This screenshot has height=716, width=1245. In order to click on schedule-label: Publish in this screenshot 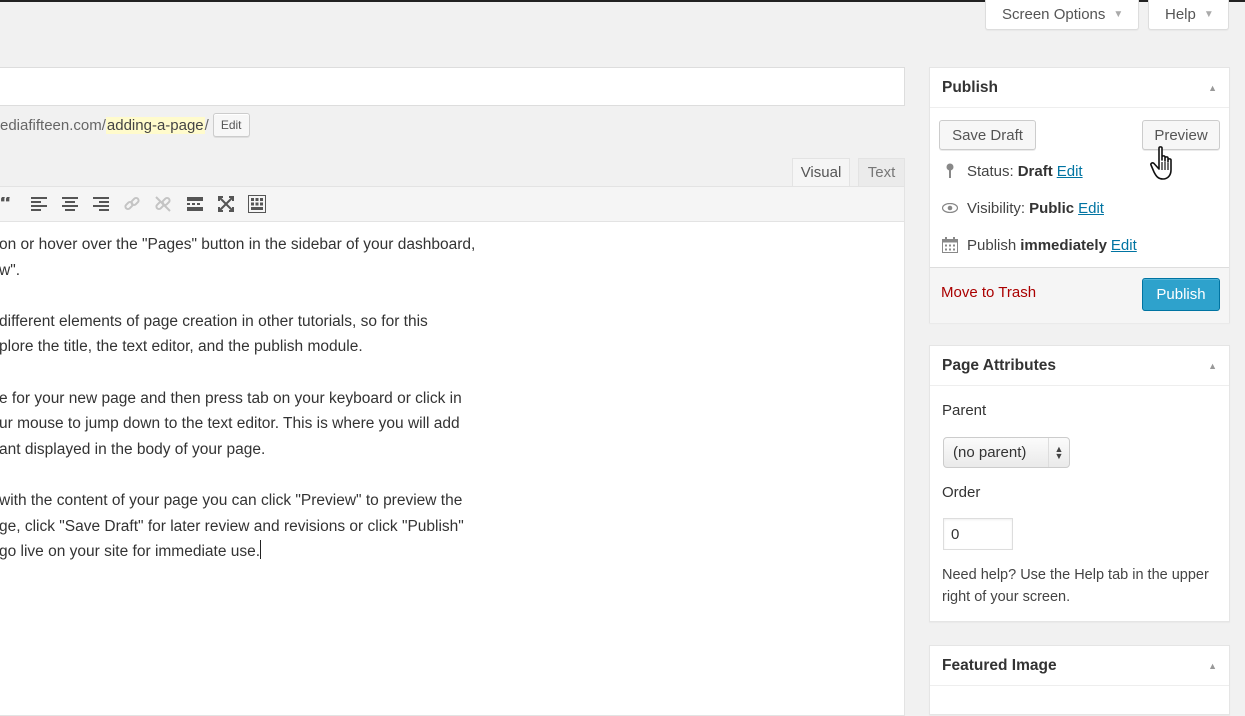, I will do `click(992, 245)`.